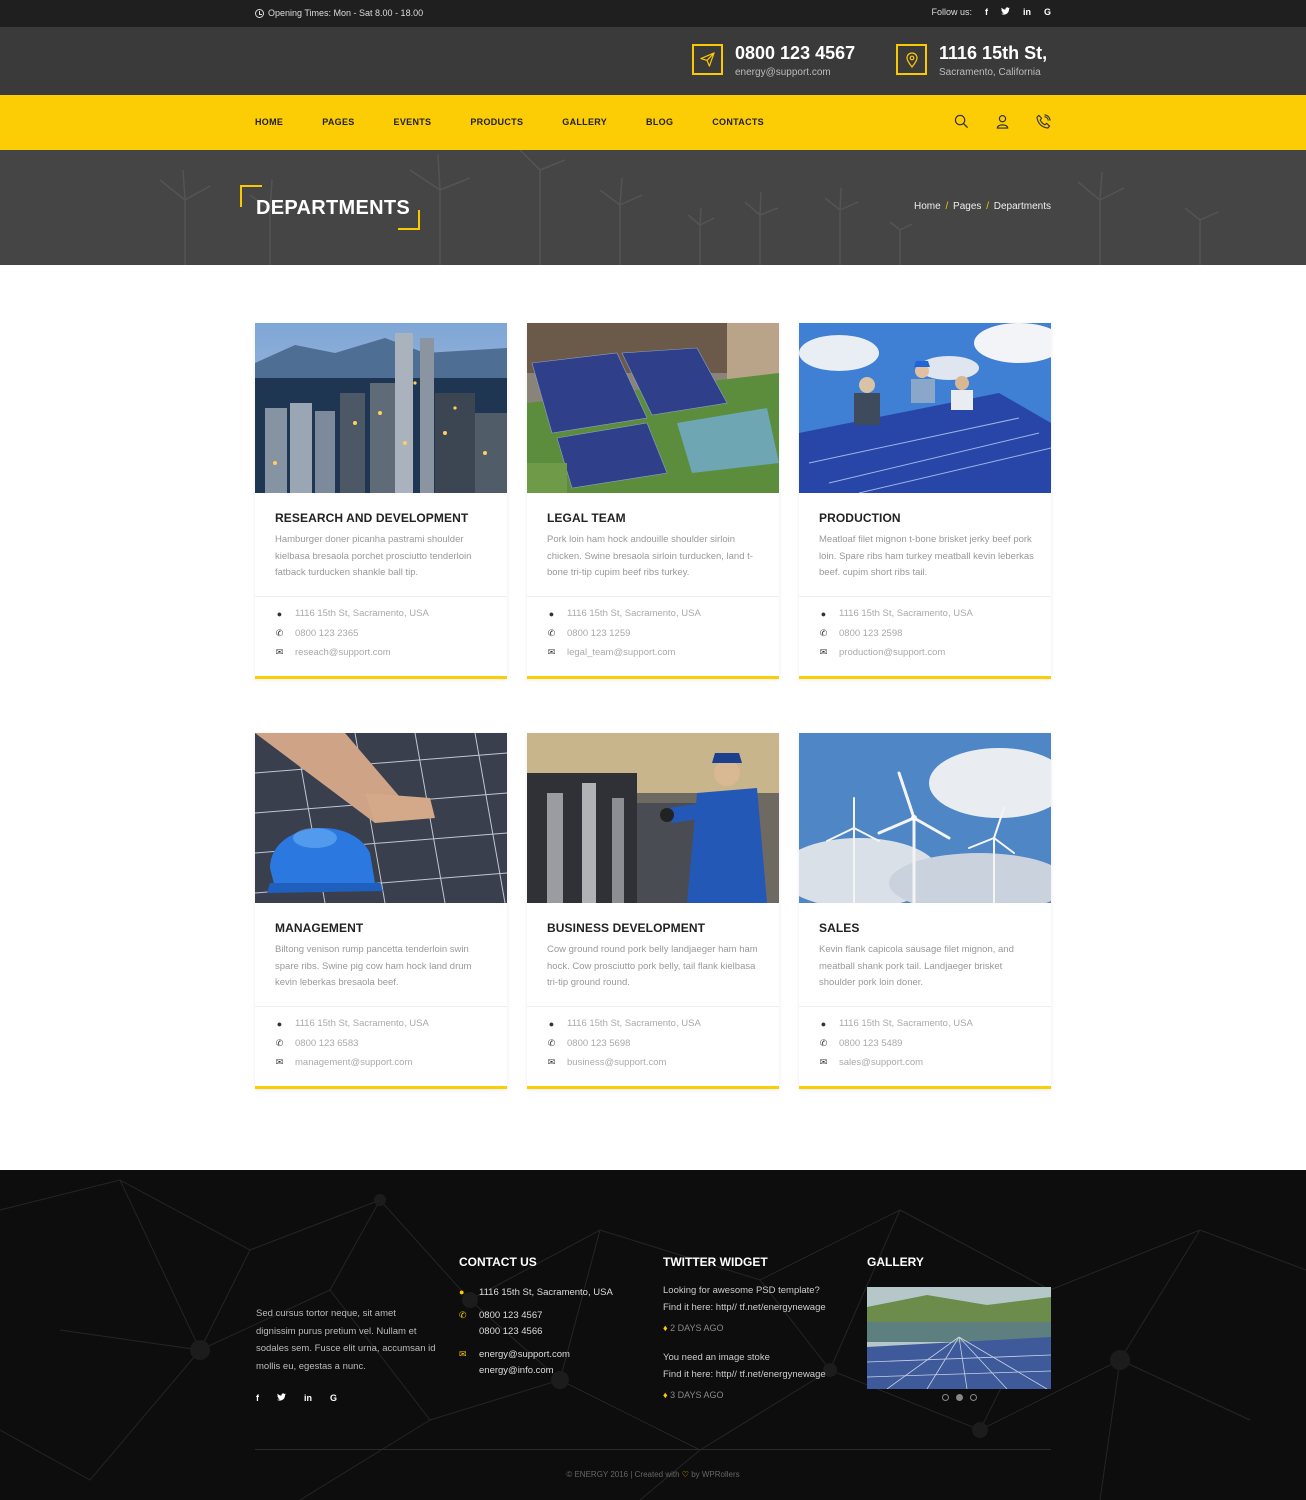 The height and width of the screenshot is (1500, 1306). Describe the element at coordinates (381, 408) in the screenshot. I see `department-image-industrial-plant` at that location.